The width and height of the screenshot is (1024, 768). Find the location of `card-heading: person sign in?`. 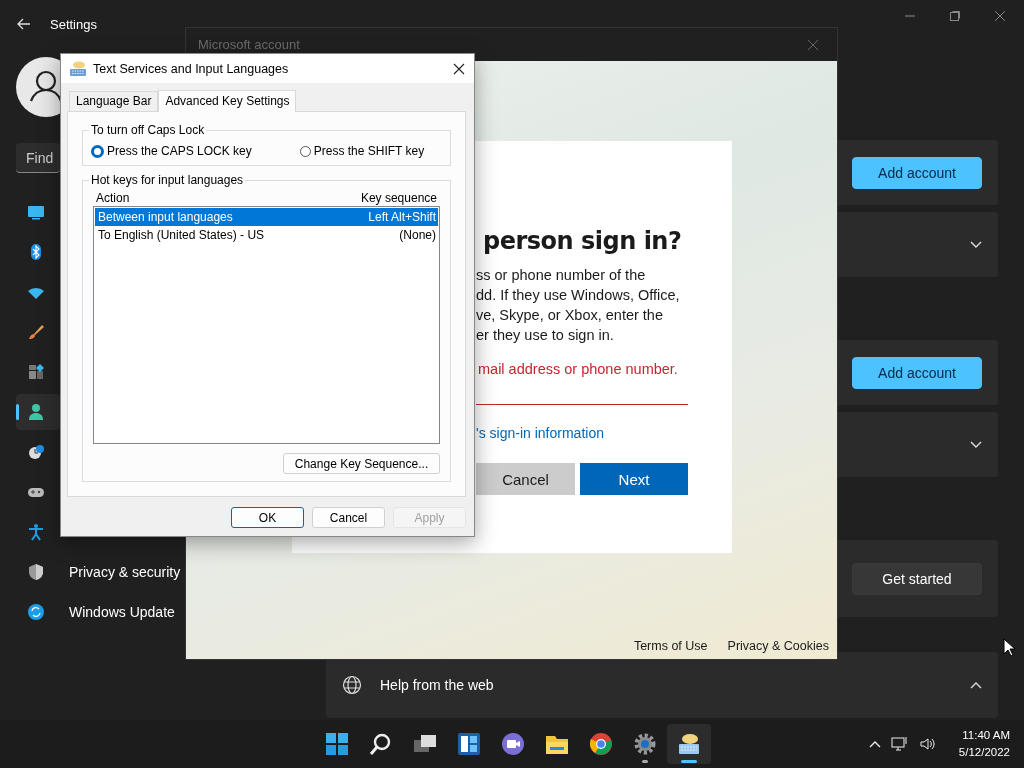

card-heading: person sign in? is located at coordinates (582, 241).